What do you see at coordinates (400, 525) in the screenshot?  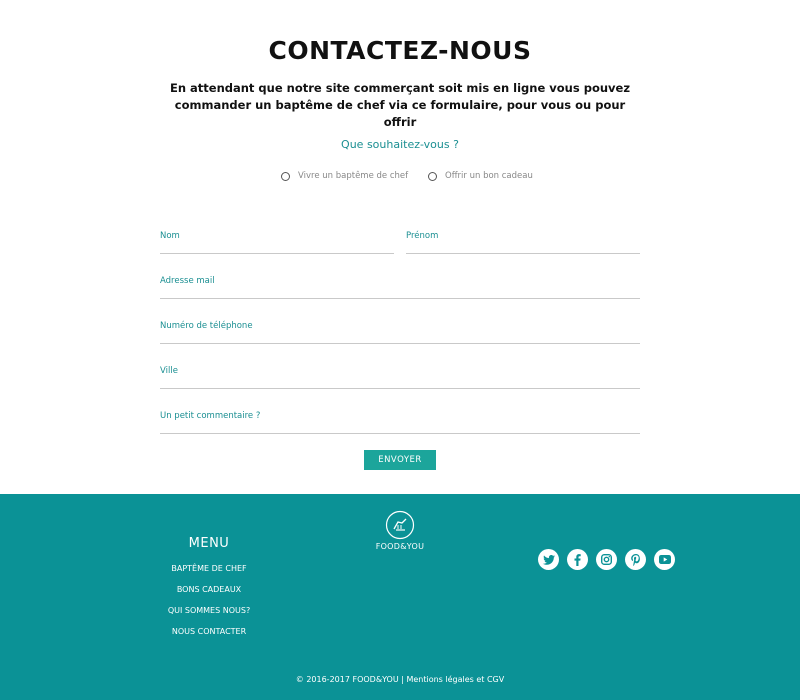 I see `chef-logo-icon` at bounding box center [400, 525].